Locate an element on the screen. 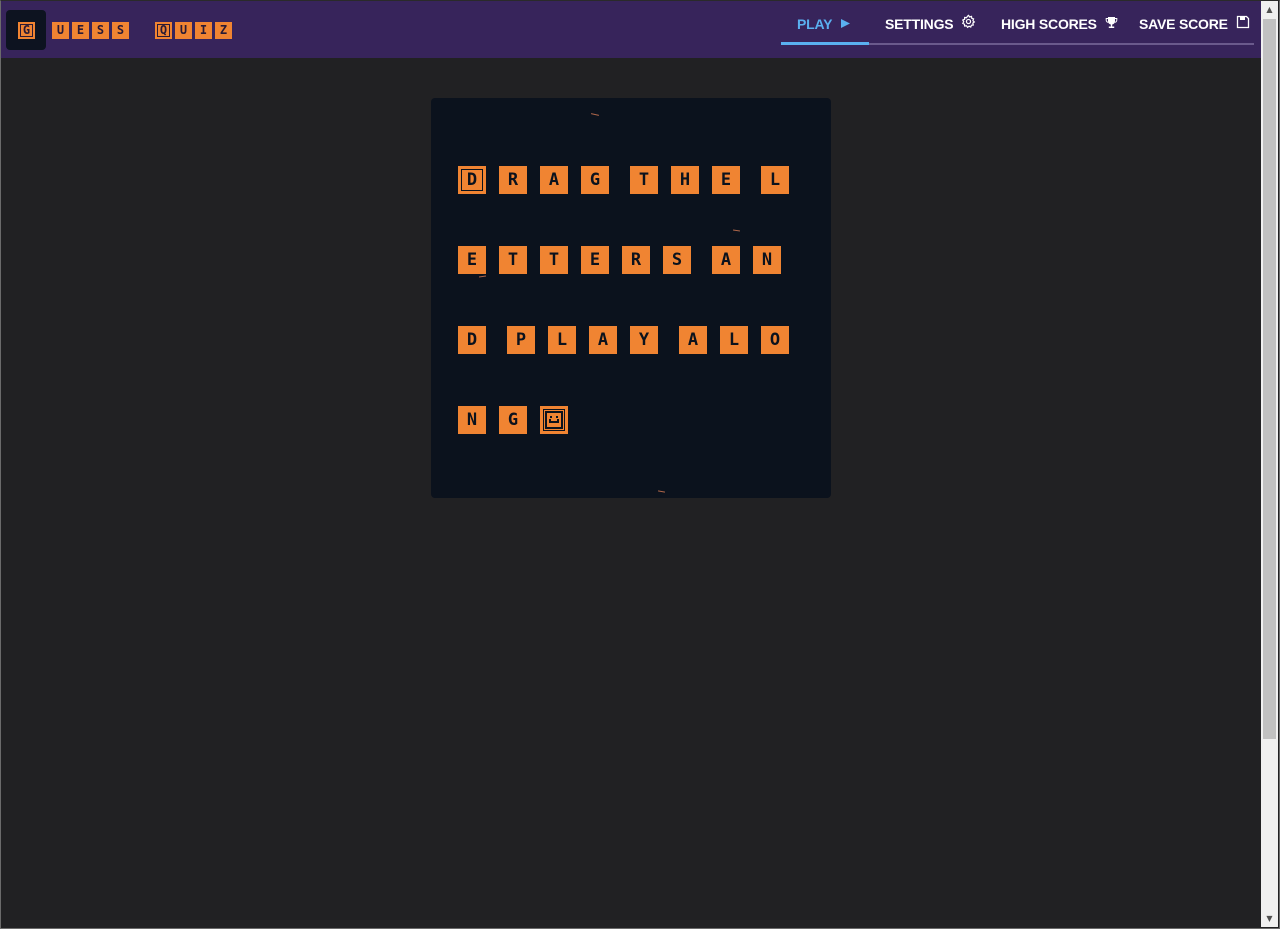 The image size is (1280, 929). logo-tile: Z is located at coordinates (223, 30).